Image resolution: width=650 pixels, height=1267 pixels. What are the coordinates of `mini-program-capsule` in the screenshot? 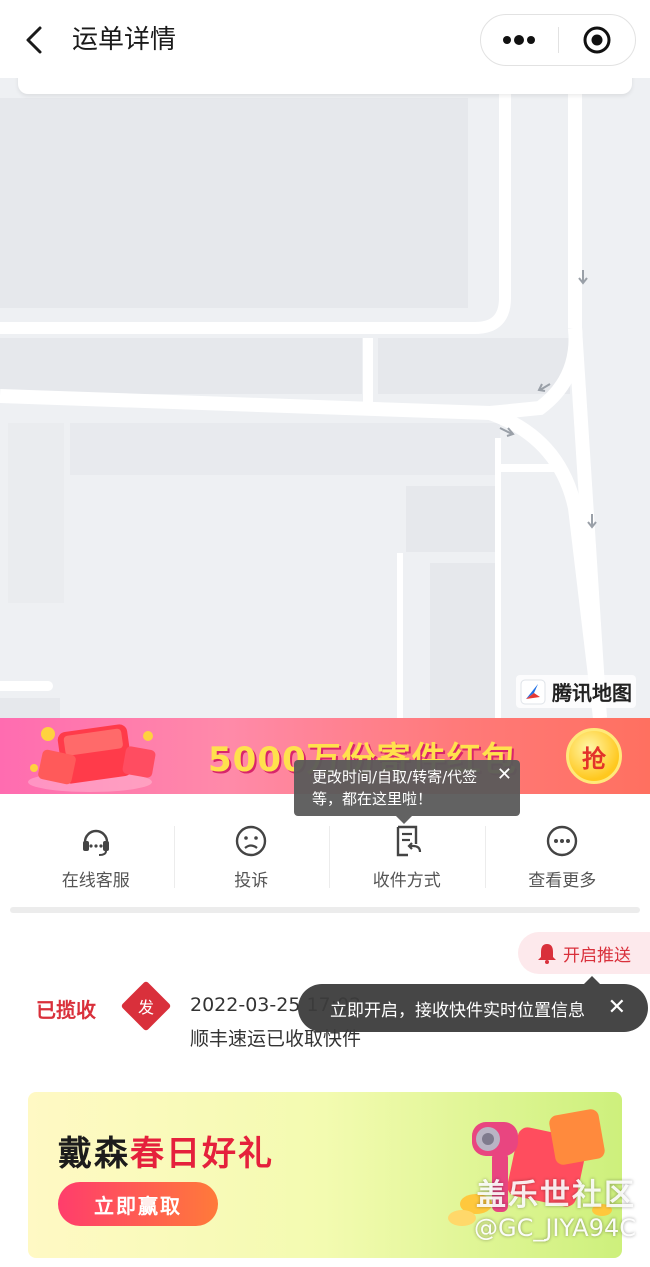 It's located at (558, 40).